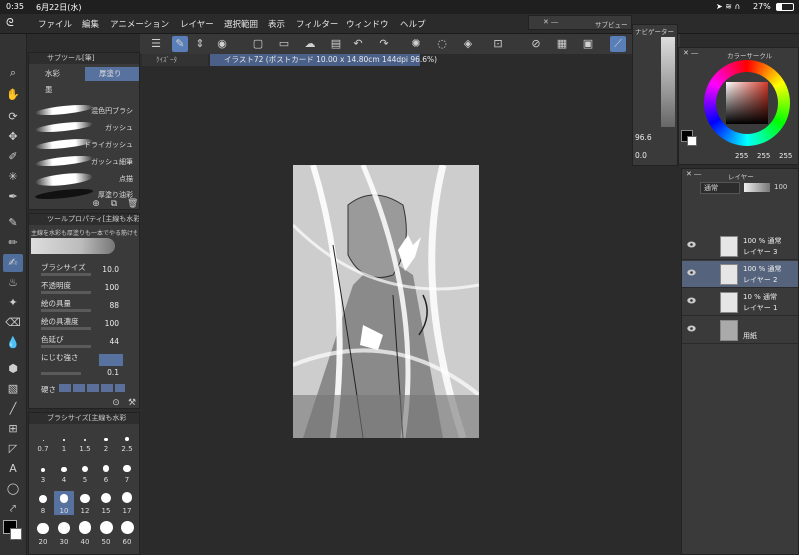  Describe the element at coordinates (284, 44) in the screenshot. I see `open-folder-icon: ▭` at that location.